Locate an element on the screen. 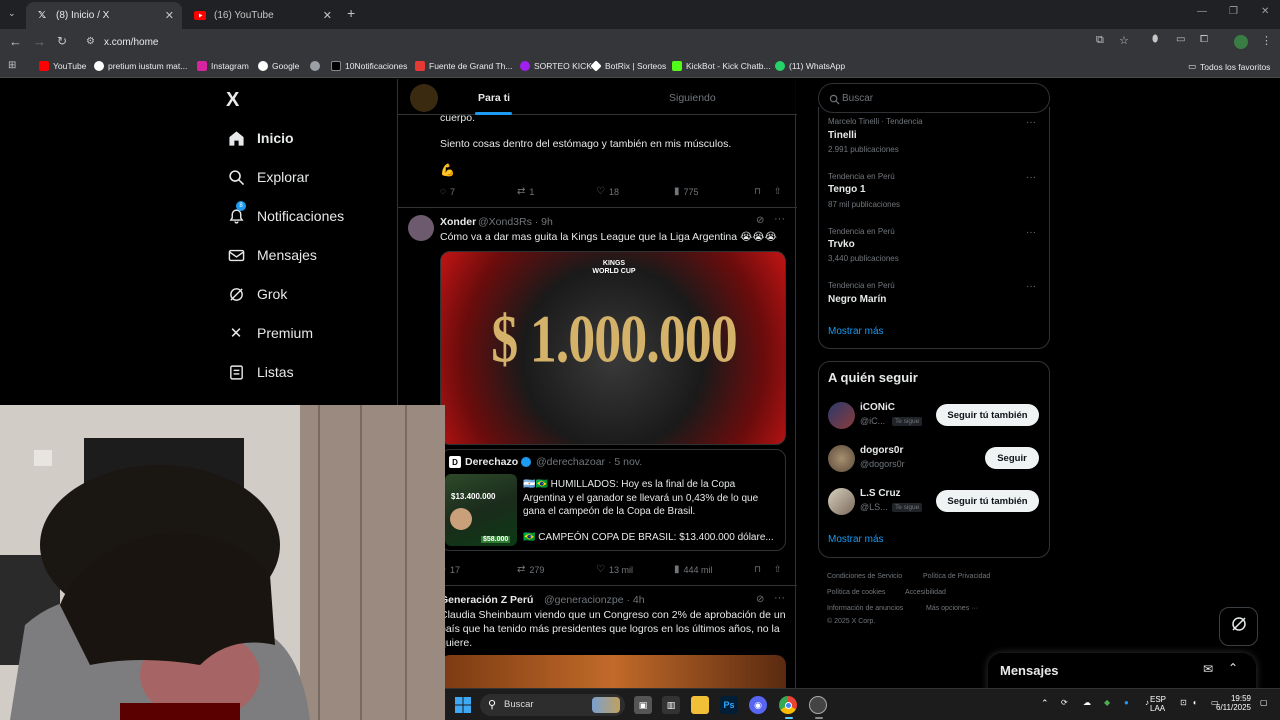 The width and height of the screenshot is (1280, 720). expand-icon: ⌃ is located at coordinates (1233, 668).